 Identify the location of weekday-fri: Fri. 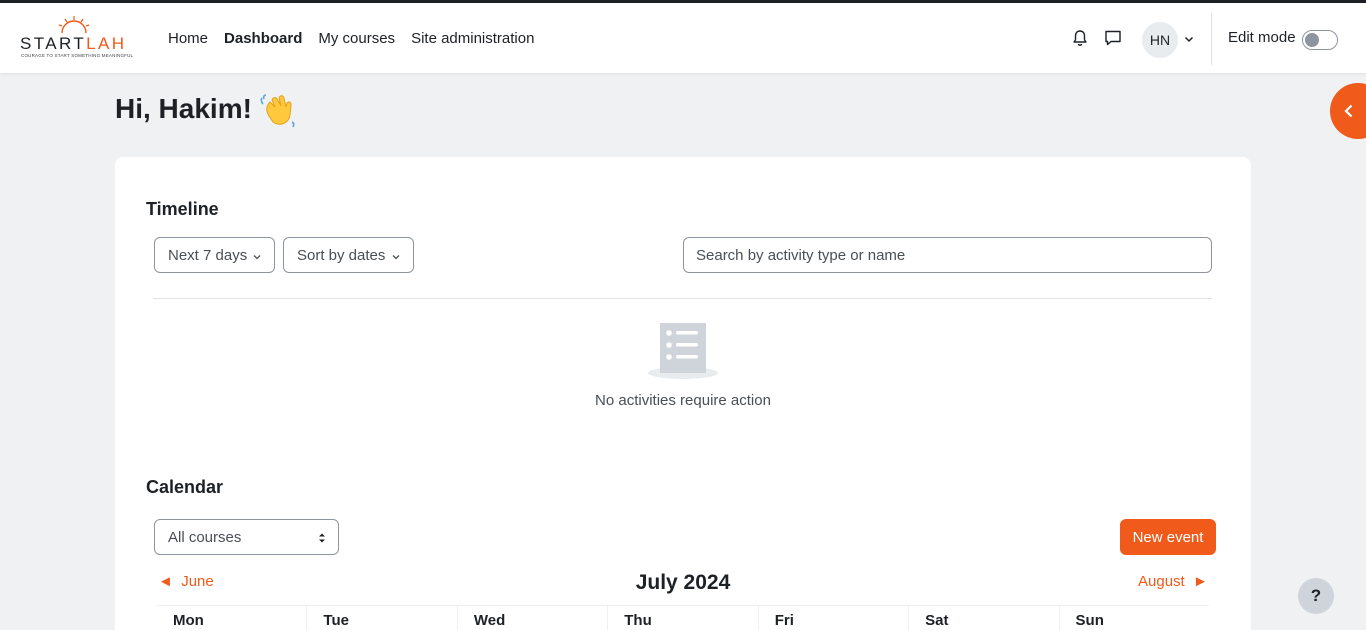
(834, 618).